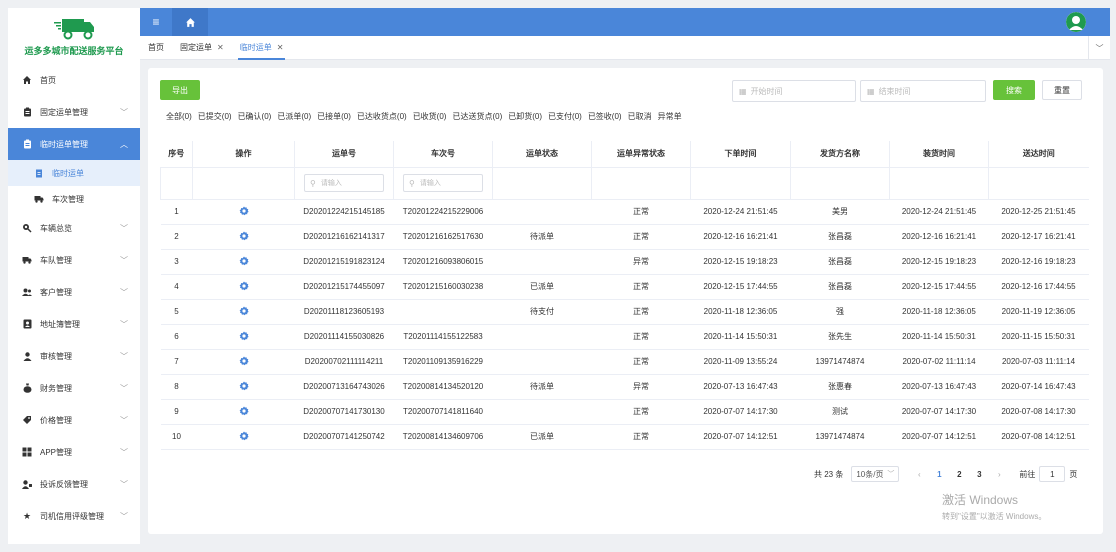 The width and height of the screenshot is (1116, 552). I want to click on end-time-input: ▦ 结束时间, so click(923, 91).